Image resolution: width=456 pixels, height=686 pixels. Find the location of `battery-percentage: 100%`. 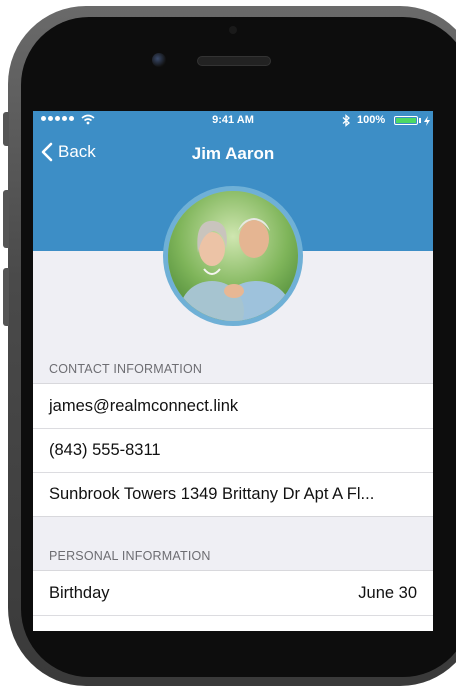

battery-percentage: 100% is located at coordinates (371, 120).